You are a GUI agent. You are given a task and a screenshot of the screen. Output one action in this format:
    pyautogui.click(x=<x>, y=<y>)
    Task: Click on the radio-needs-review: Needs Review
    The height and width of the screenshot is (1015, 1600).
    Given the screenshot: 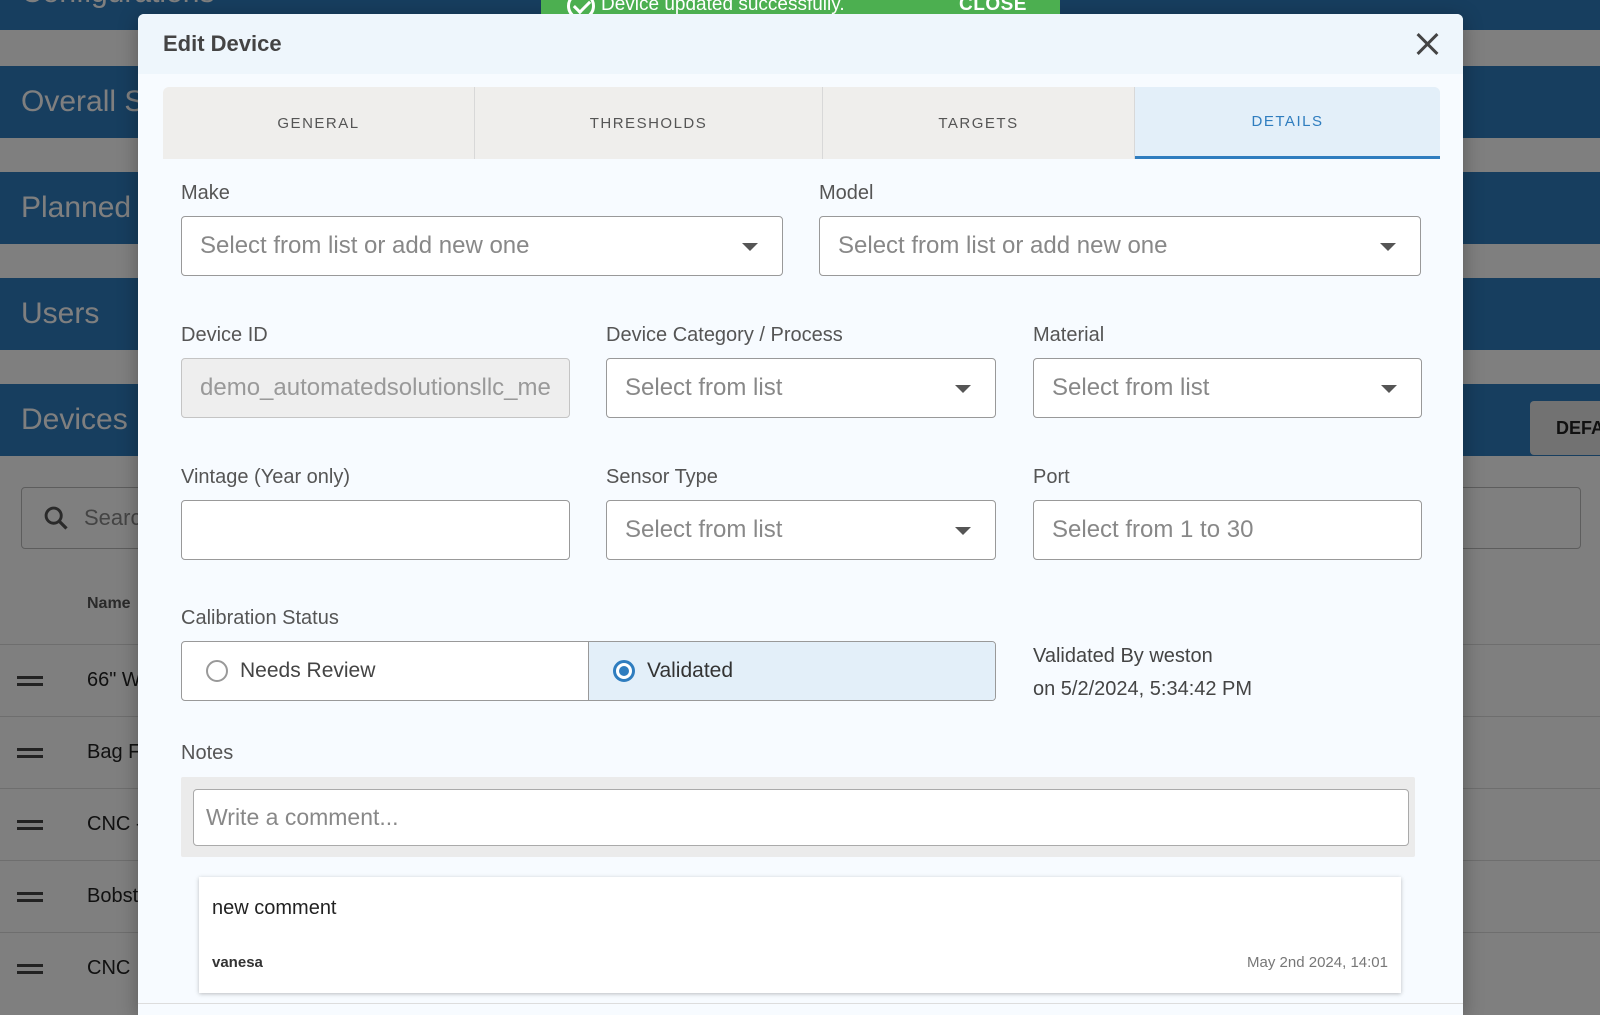 What is the action you would take?
    pyautogui.click(x=385, y=671)
    